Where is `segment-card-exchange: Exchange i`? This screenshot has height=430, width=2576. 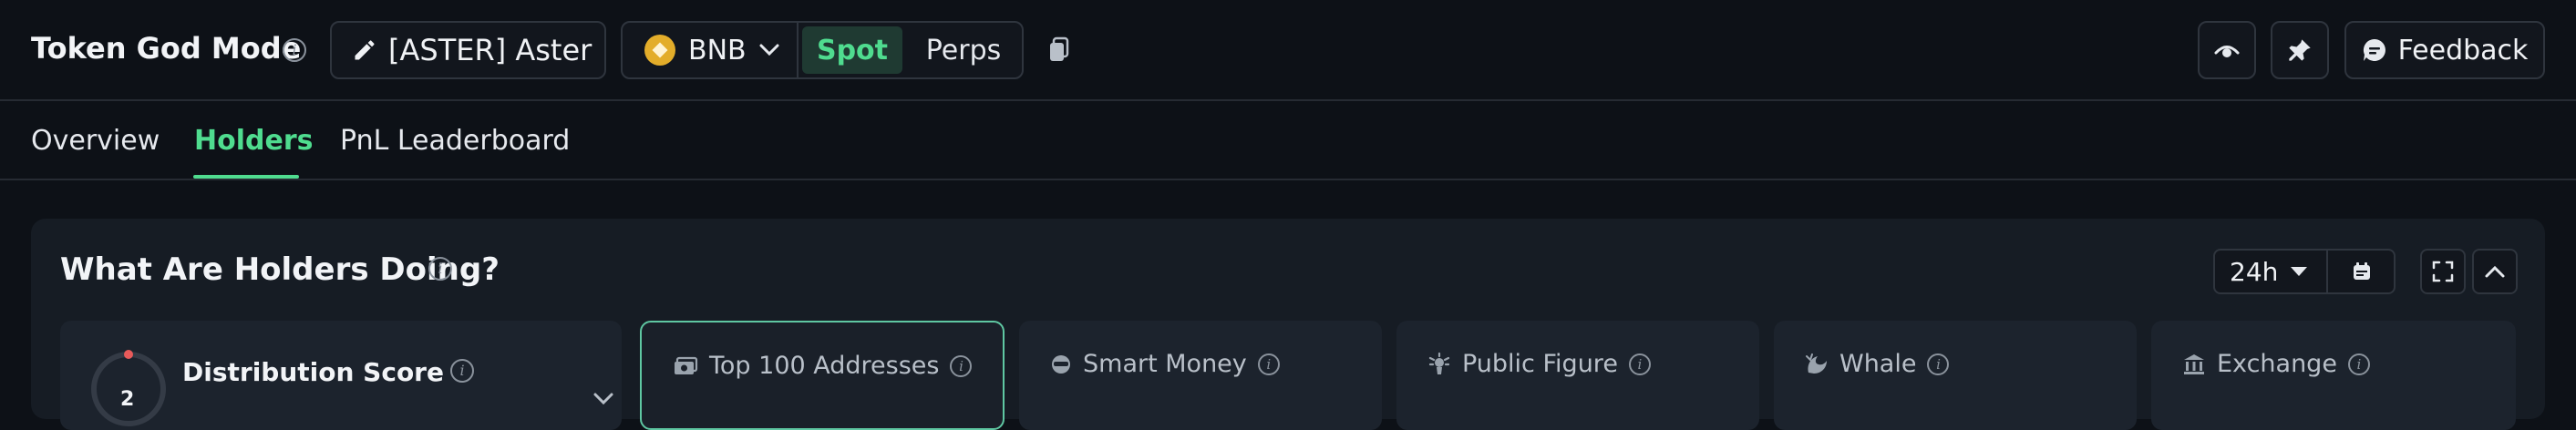
segment-card-exchange: Exchange i is located at coordinates (2333, 375).